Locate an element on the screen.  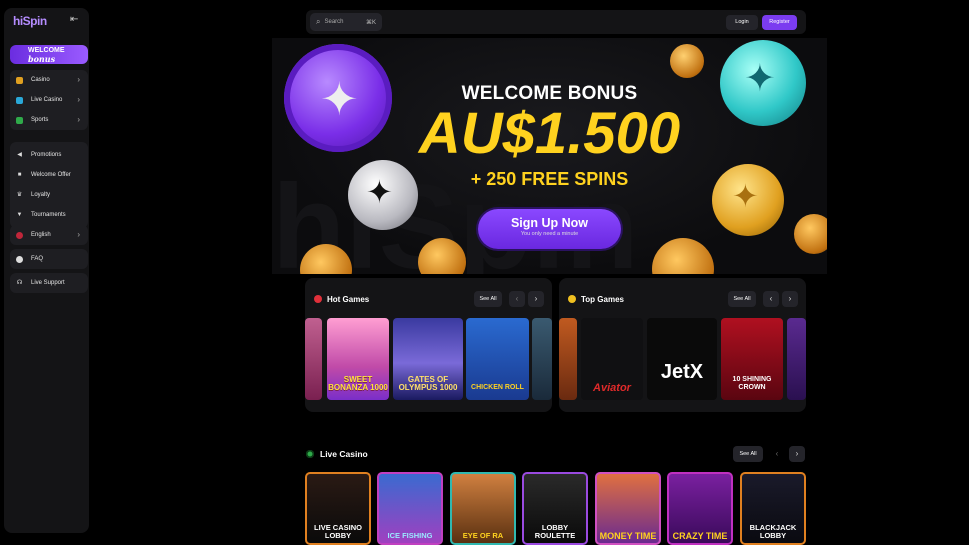
sidebar-item-label: Live Casino is located at coordinates (47, 100).